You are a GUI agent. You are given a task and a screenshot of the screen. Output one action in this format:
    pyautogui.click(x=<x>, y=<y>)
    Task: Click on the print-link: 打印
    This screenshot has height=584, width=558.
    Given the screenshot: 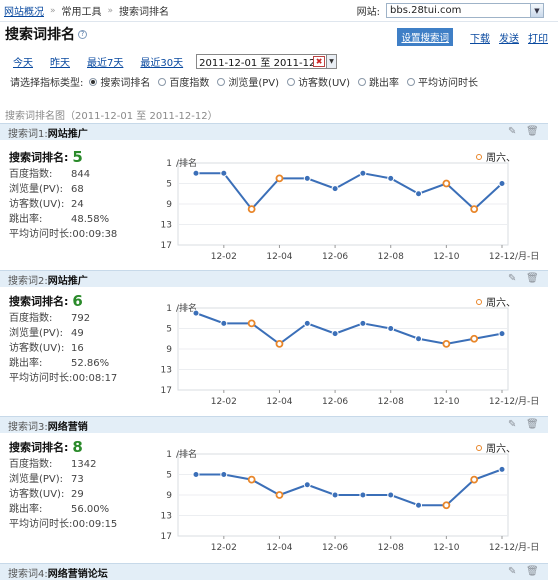 What is the action you would take?
    pyautogui.click(x=538, y=37)
    